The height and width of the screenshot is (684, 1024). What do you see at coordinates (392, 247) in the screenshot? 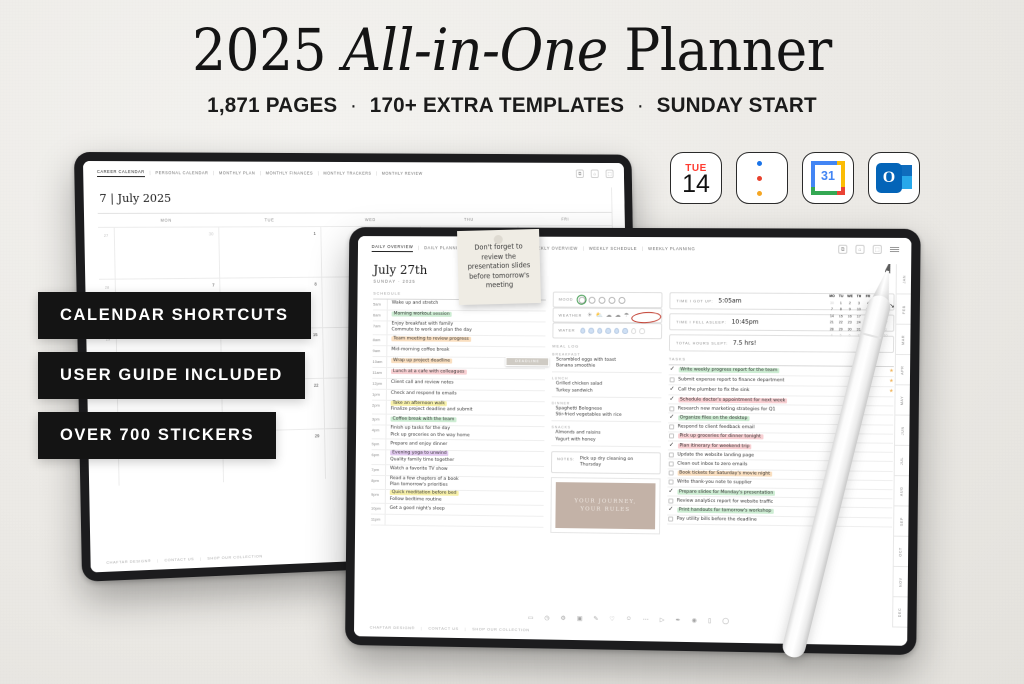
I see `tab-daily-overview: DAILY OVERVIEW` at bounding box center [392, 247].